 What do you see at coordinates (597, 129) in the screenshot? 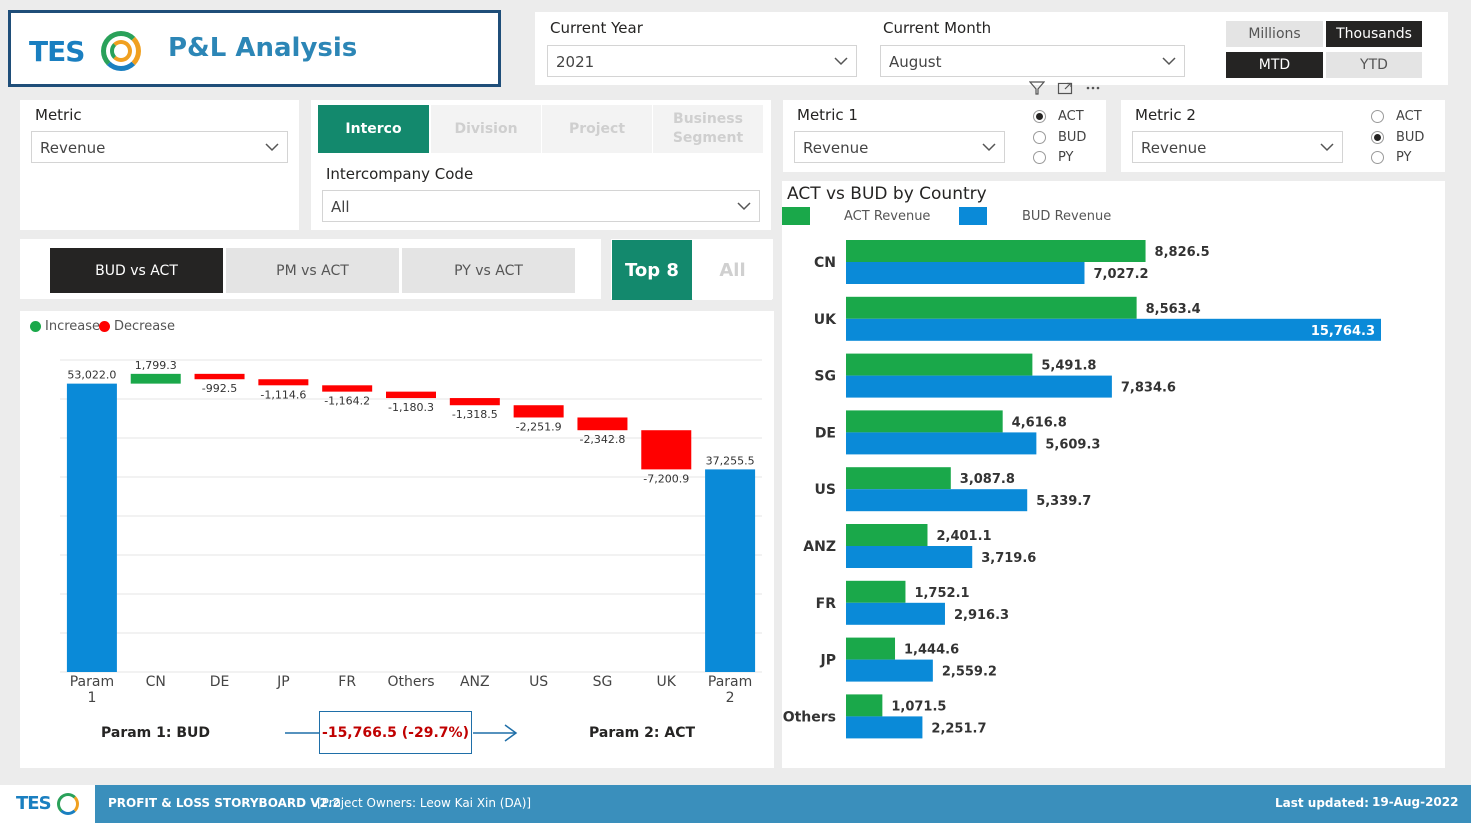
I see `tab-project: Project` at bounding box center [597, 129].